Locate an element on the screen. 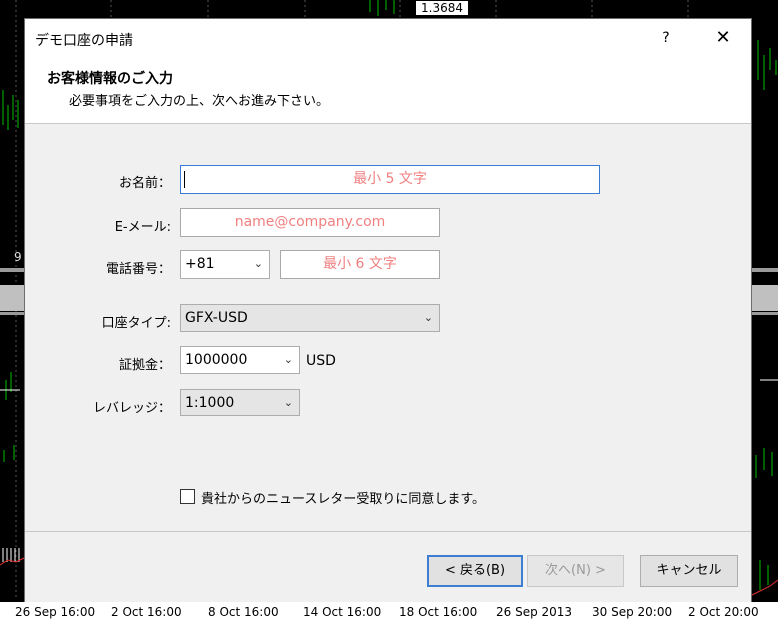  phone-placeholder: 最小 6 文字 is located at coordinates (360, 264).